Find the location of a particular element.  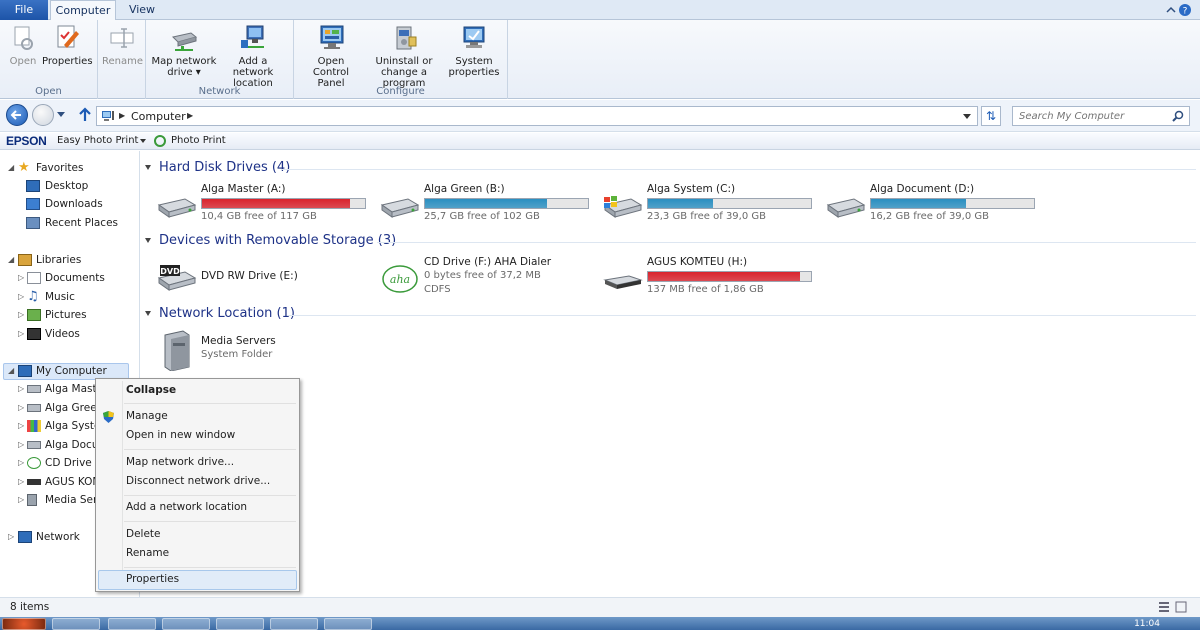

tab-computer: Computer is located at coordinates (83, 10).